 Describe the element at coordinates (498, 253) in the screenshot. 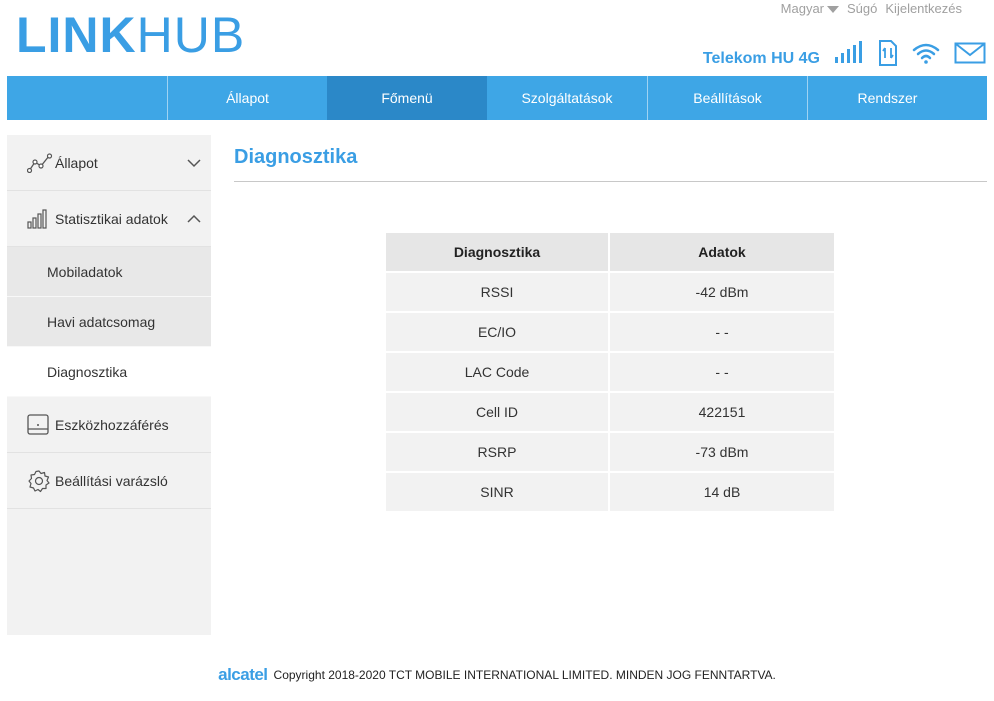

I see `column-header-diagnosztika: Diagnosztika` at that location.